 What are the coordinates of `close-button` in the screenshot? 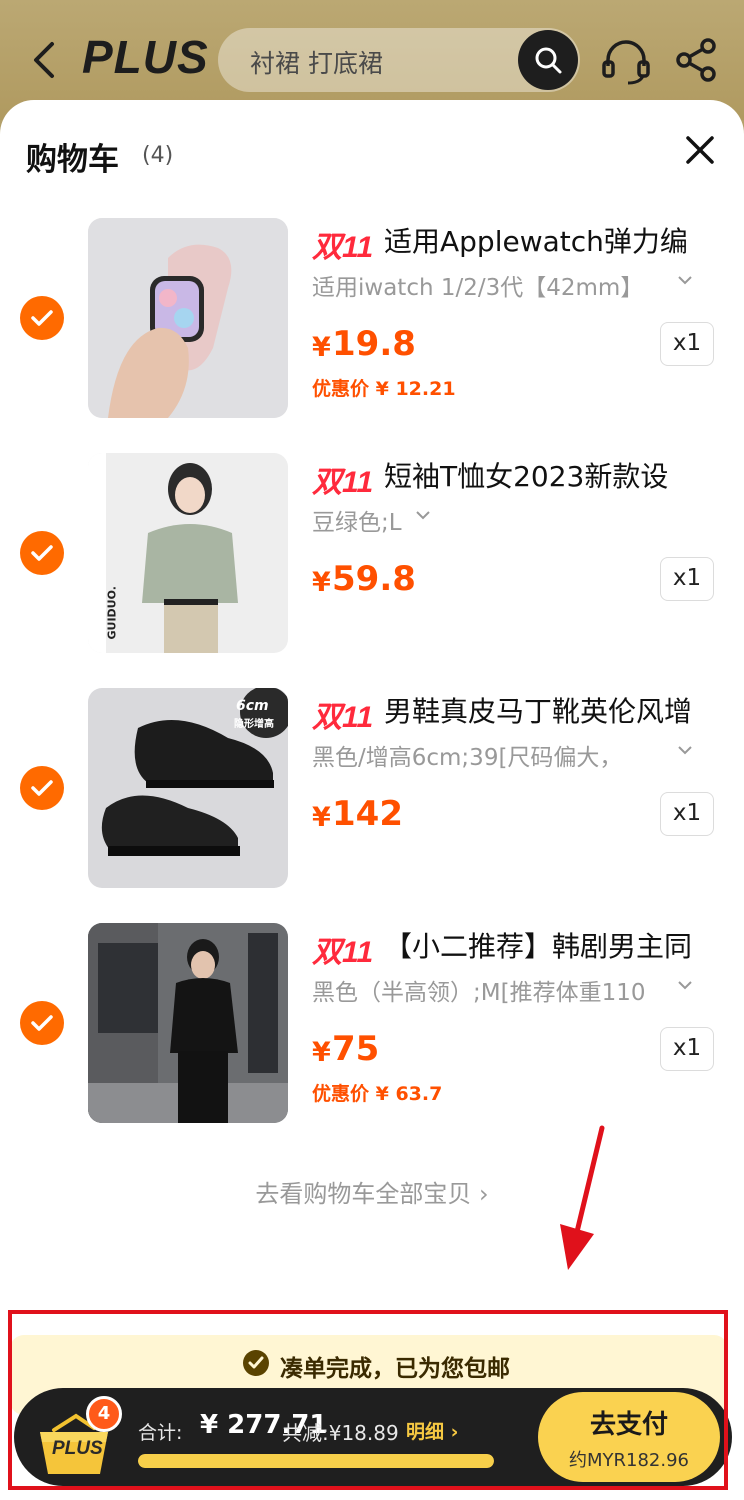 It's located at (700, 150).